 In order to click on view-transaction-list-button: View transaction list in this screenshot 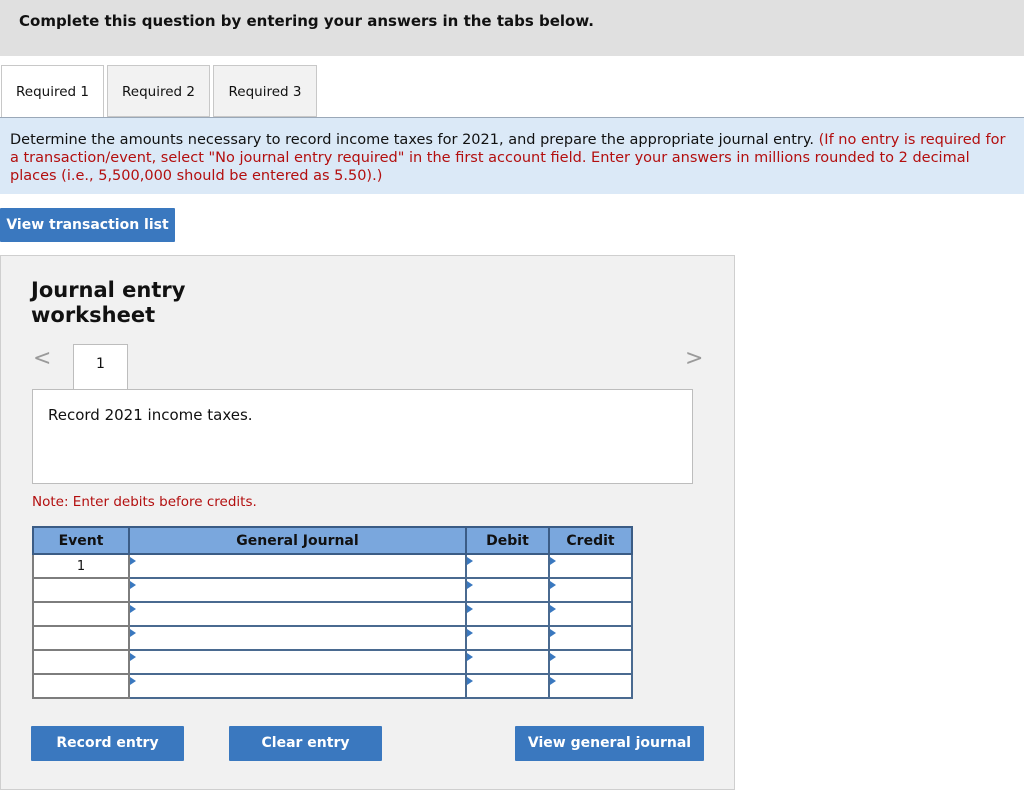, I will do `click(87, 225)`.